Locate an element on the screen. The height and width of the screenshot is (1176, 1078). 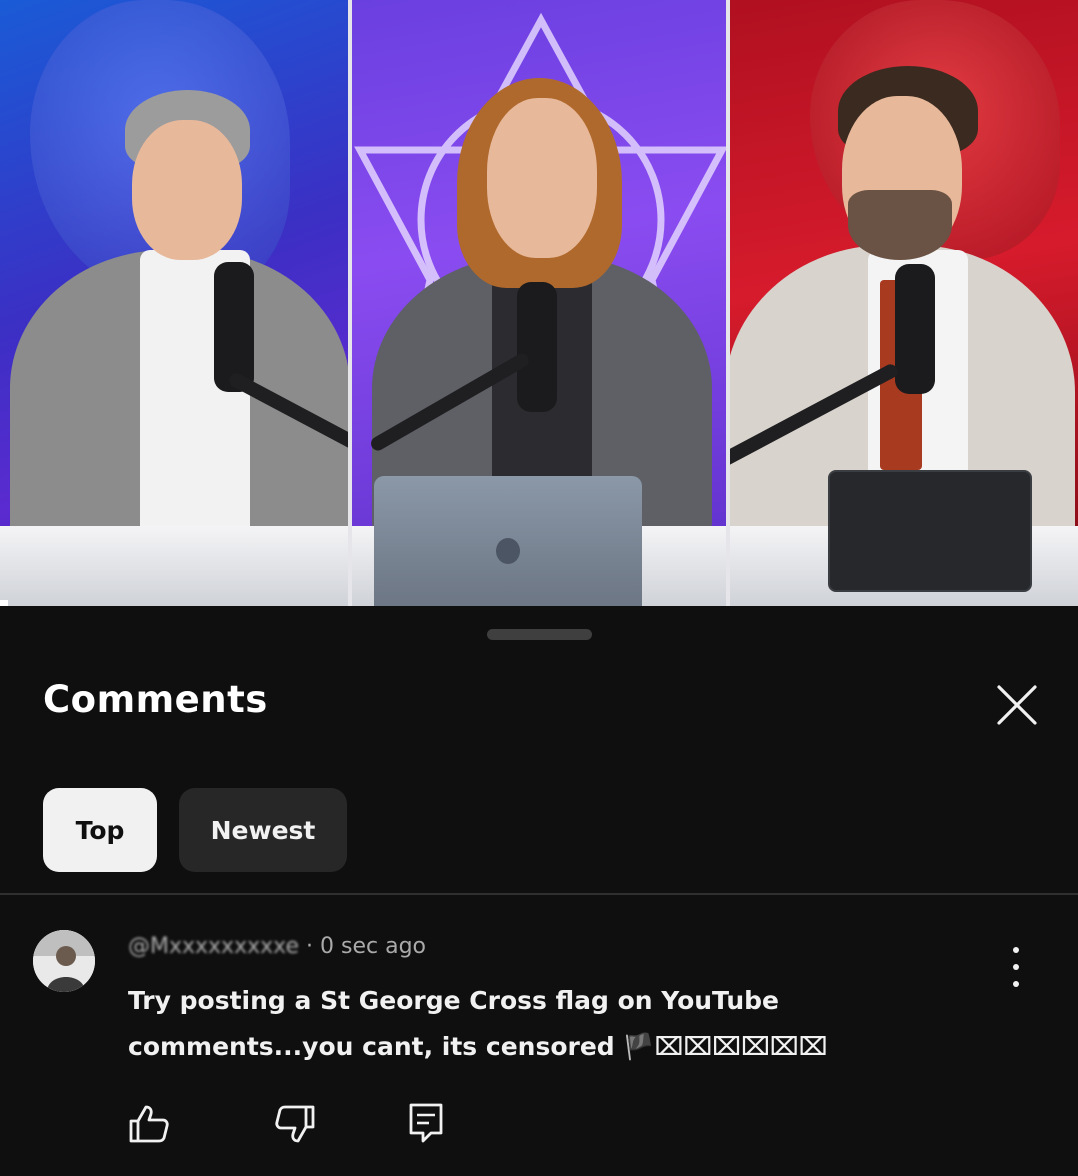
laptop is located at coordinates (508, 541).